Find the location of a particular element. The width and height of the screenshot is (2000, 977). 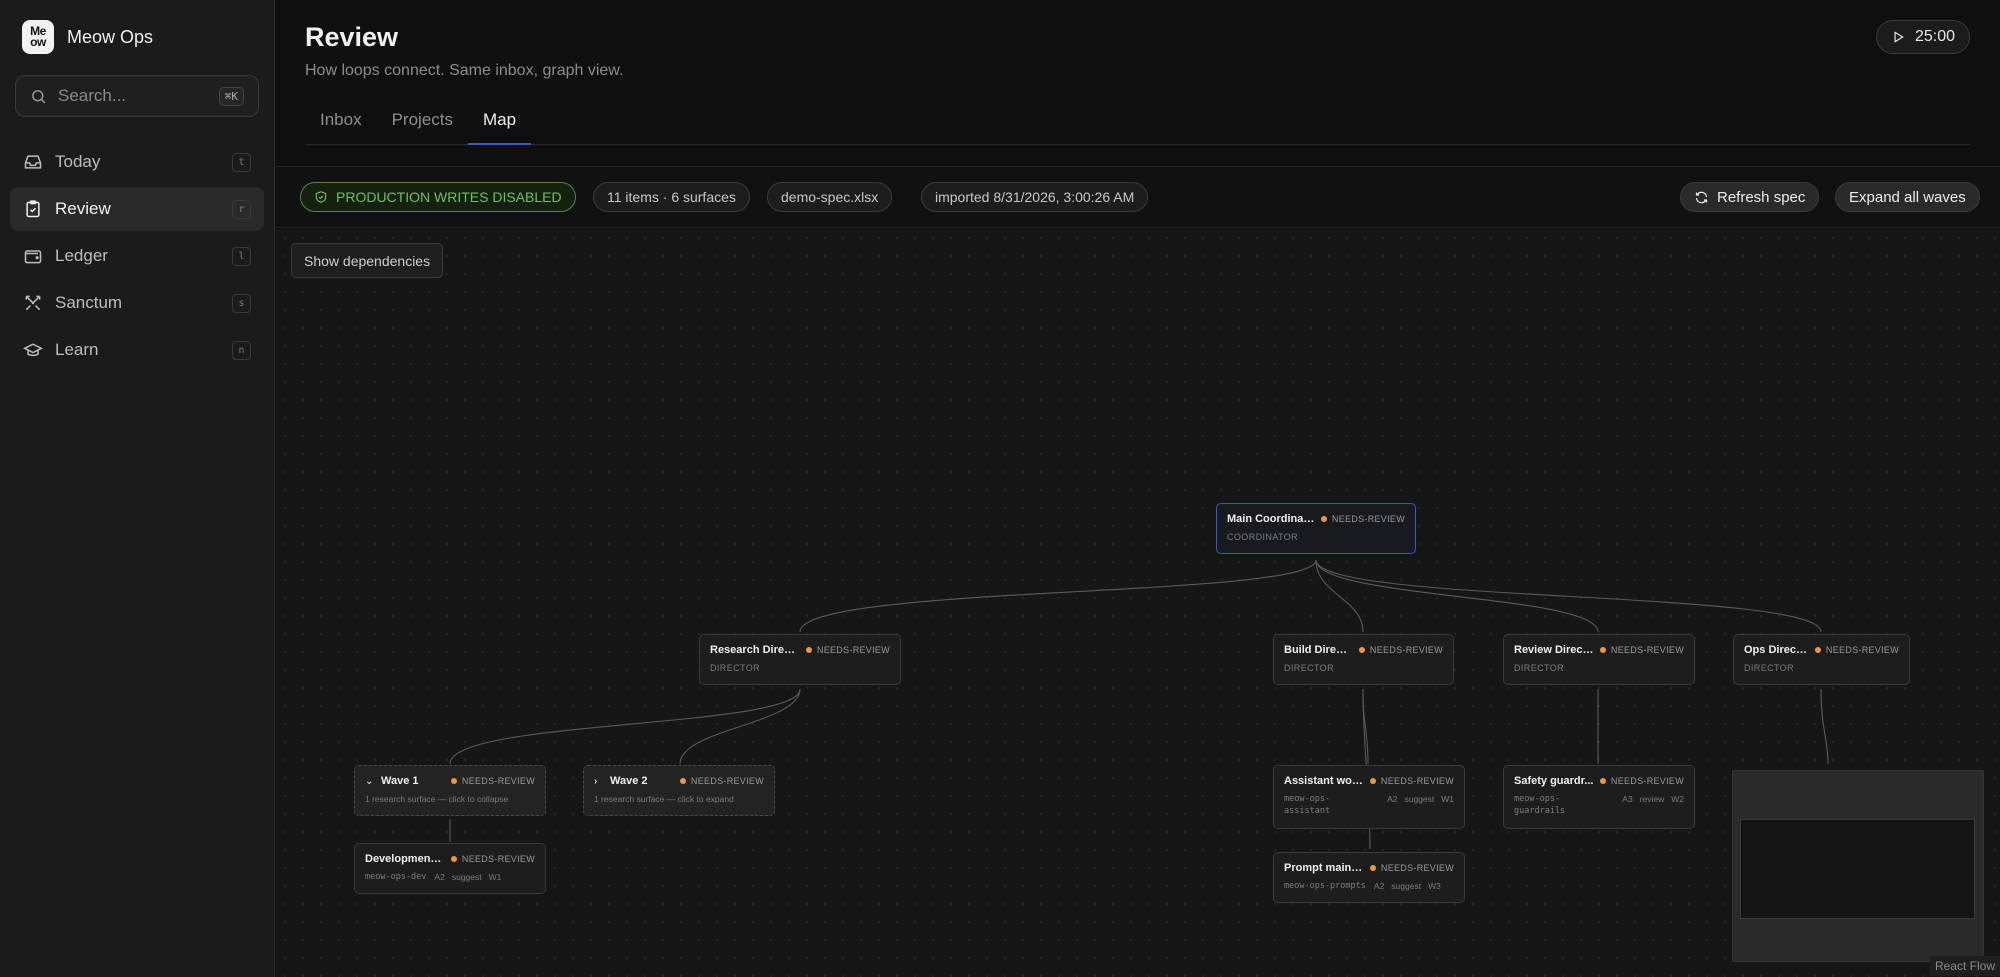

wave-title: Wave 1 is located at coordinates (400, 781).